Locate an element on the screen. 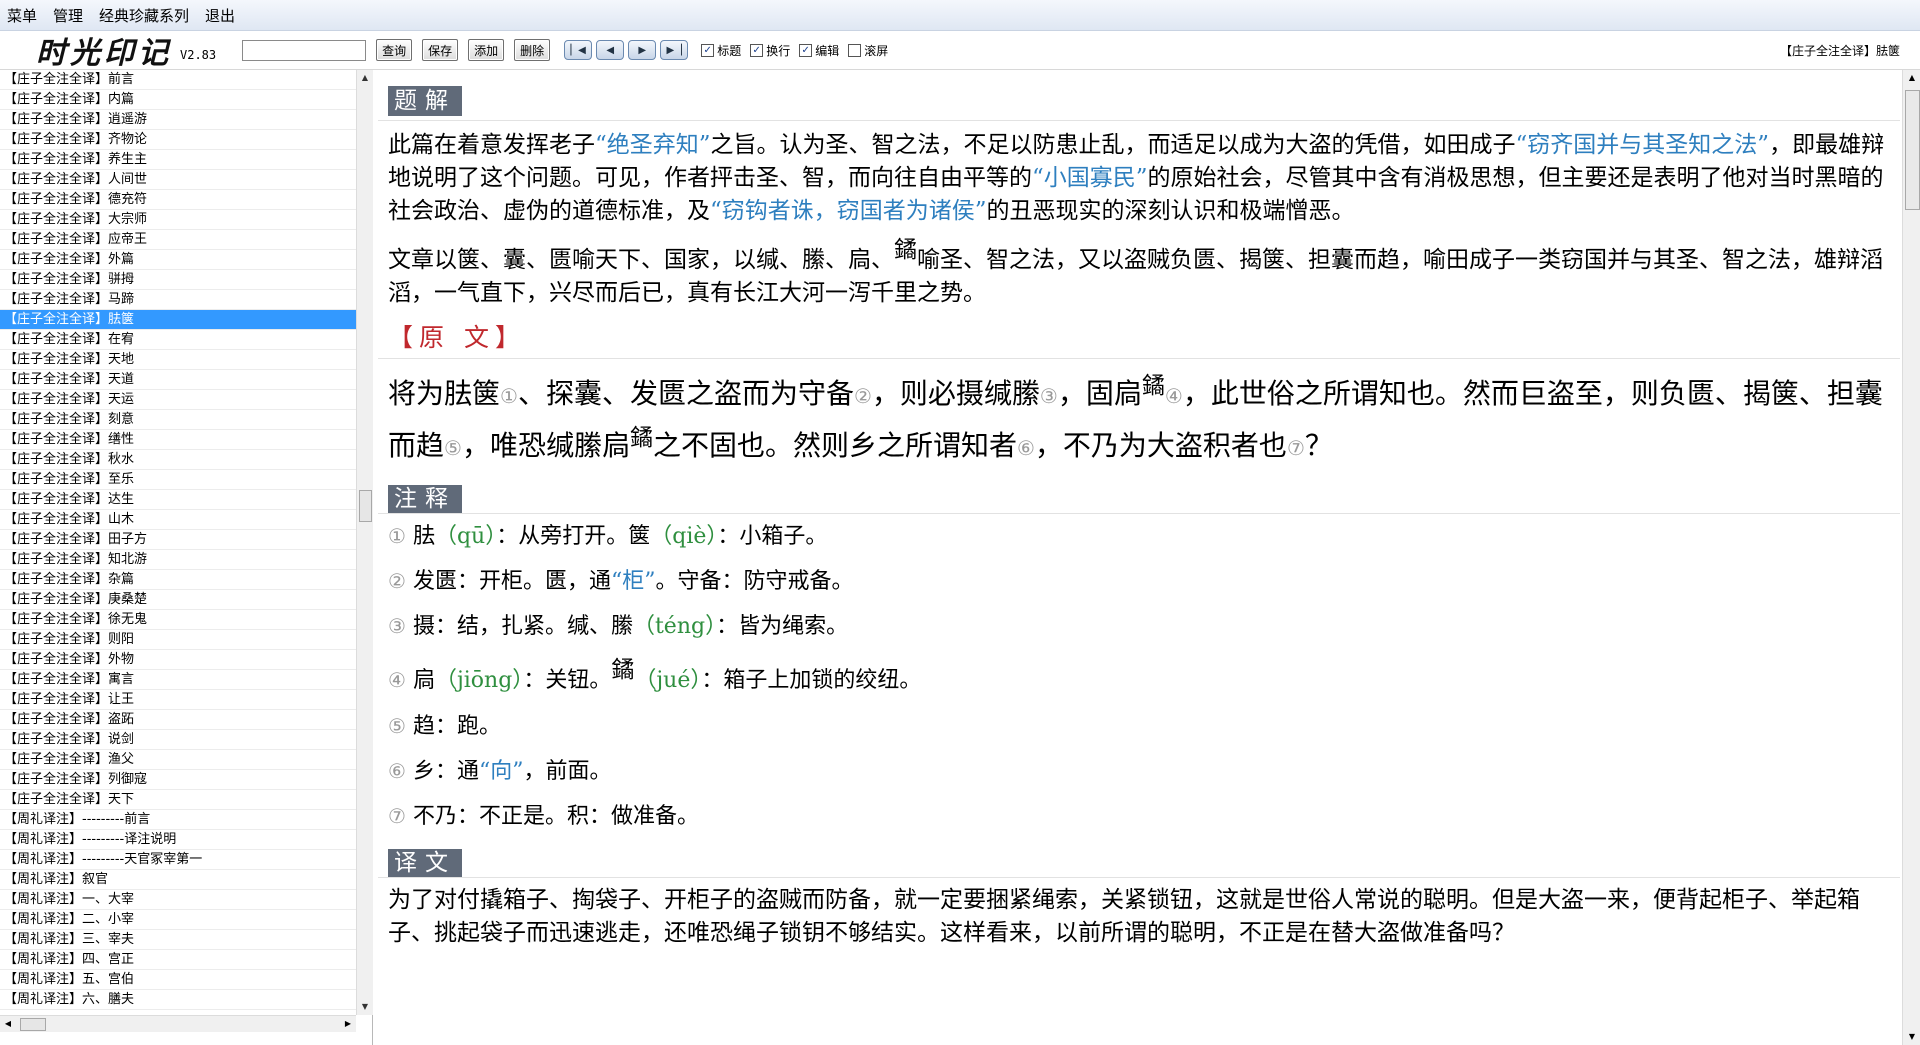 This screenshot has width=1920, height=1045. list-item: 【庄子全注全译】骈拇 is located at coordinates (178, 280).